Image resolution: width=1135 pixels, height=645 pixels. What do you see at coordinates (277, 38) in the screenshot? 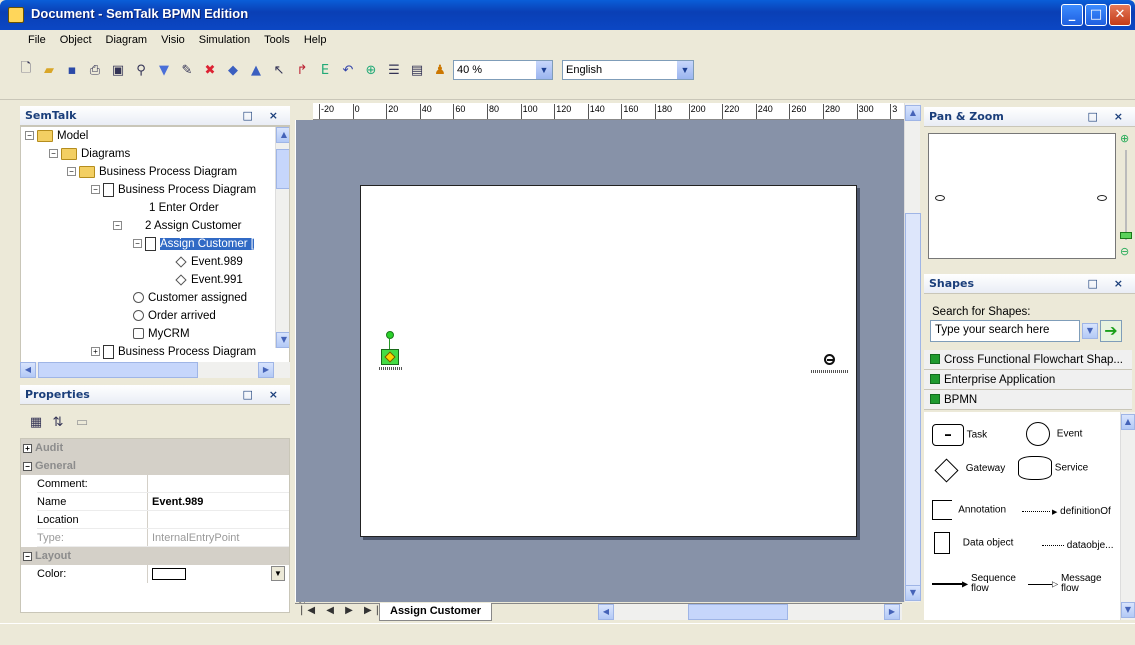
I see `menu-tools: Tools` at bounding box center [277, 38].